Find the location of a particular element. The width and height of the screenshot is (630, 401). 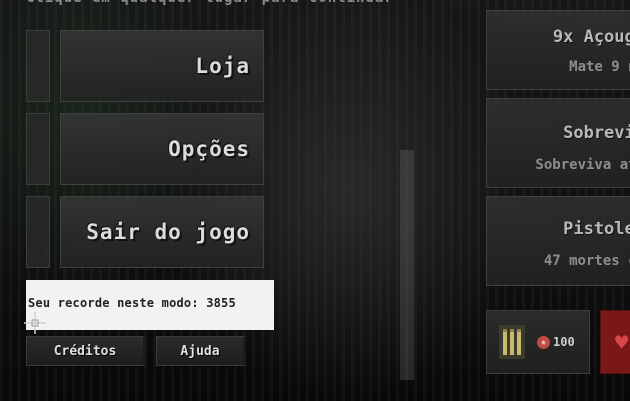

achievement-card: Sobreviv Sobreviva até is located at coordinates (558, 143).